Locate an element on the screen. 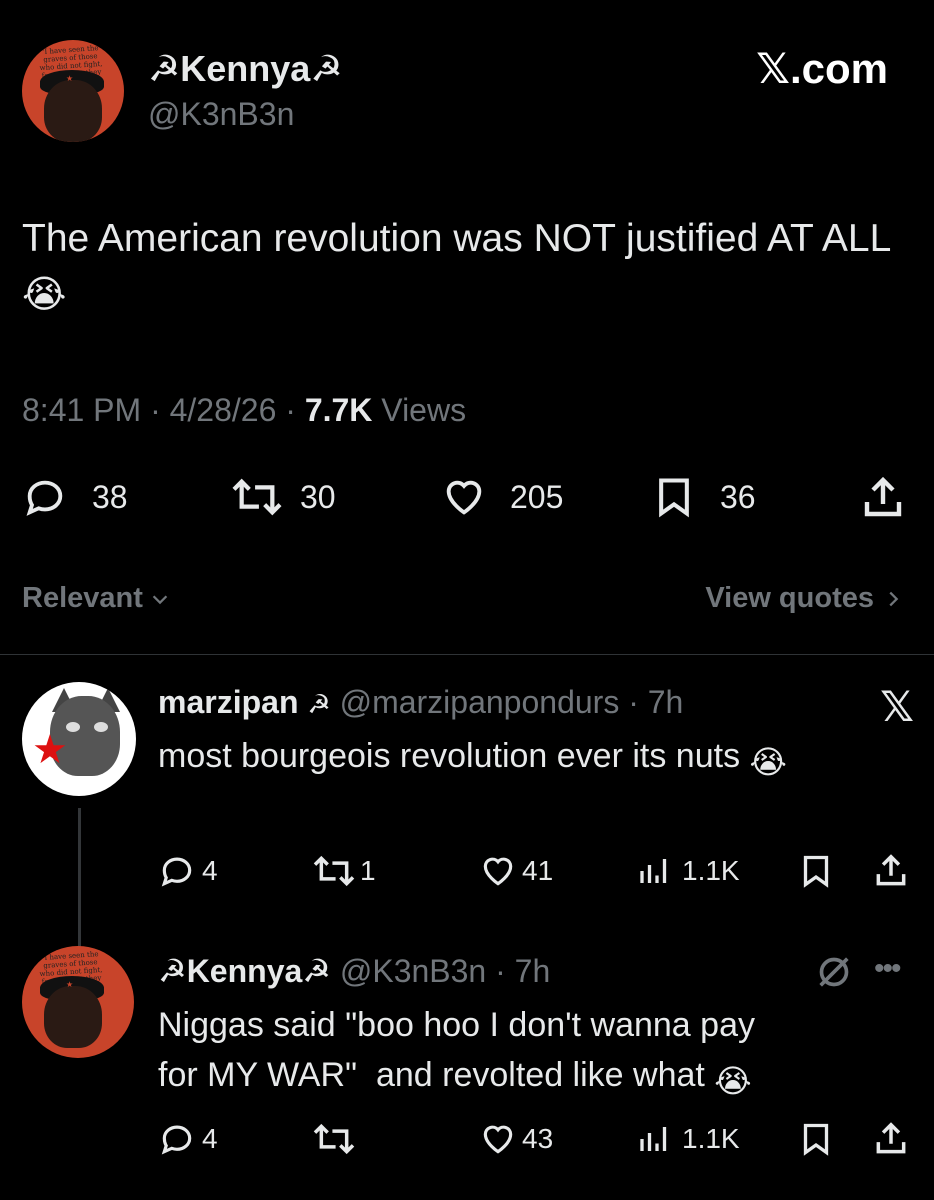  sort-dropdown: Relevant is located at coordinates (96, 598).